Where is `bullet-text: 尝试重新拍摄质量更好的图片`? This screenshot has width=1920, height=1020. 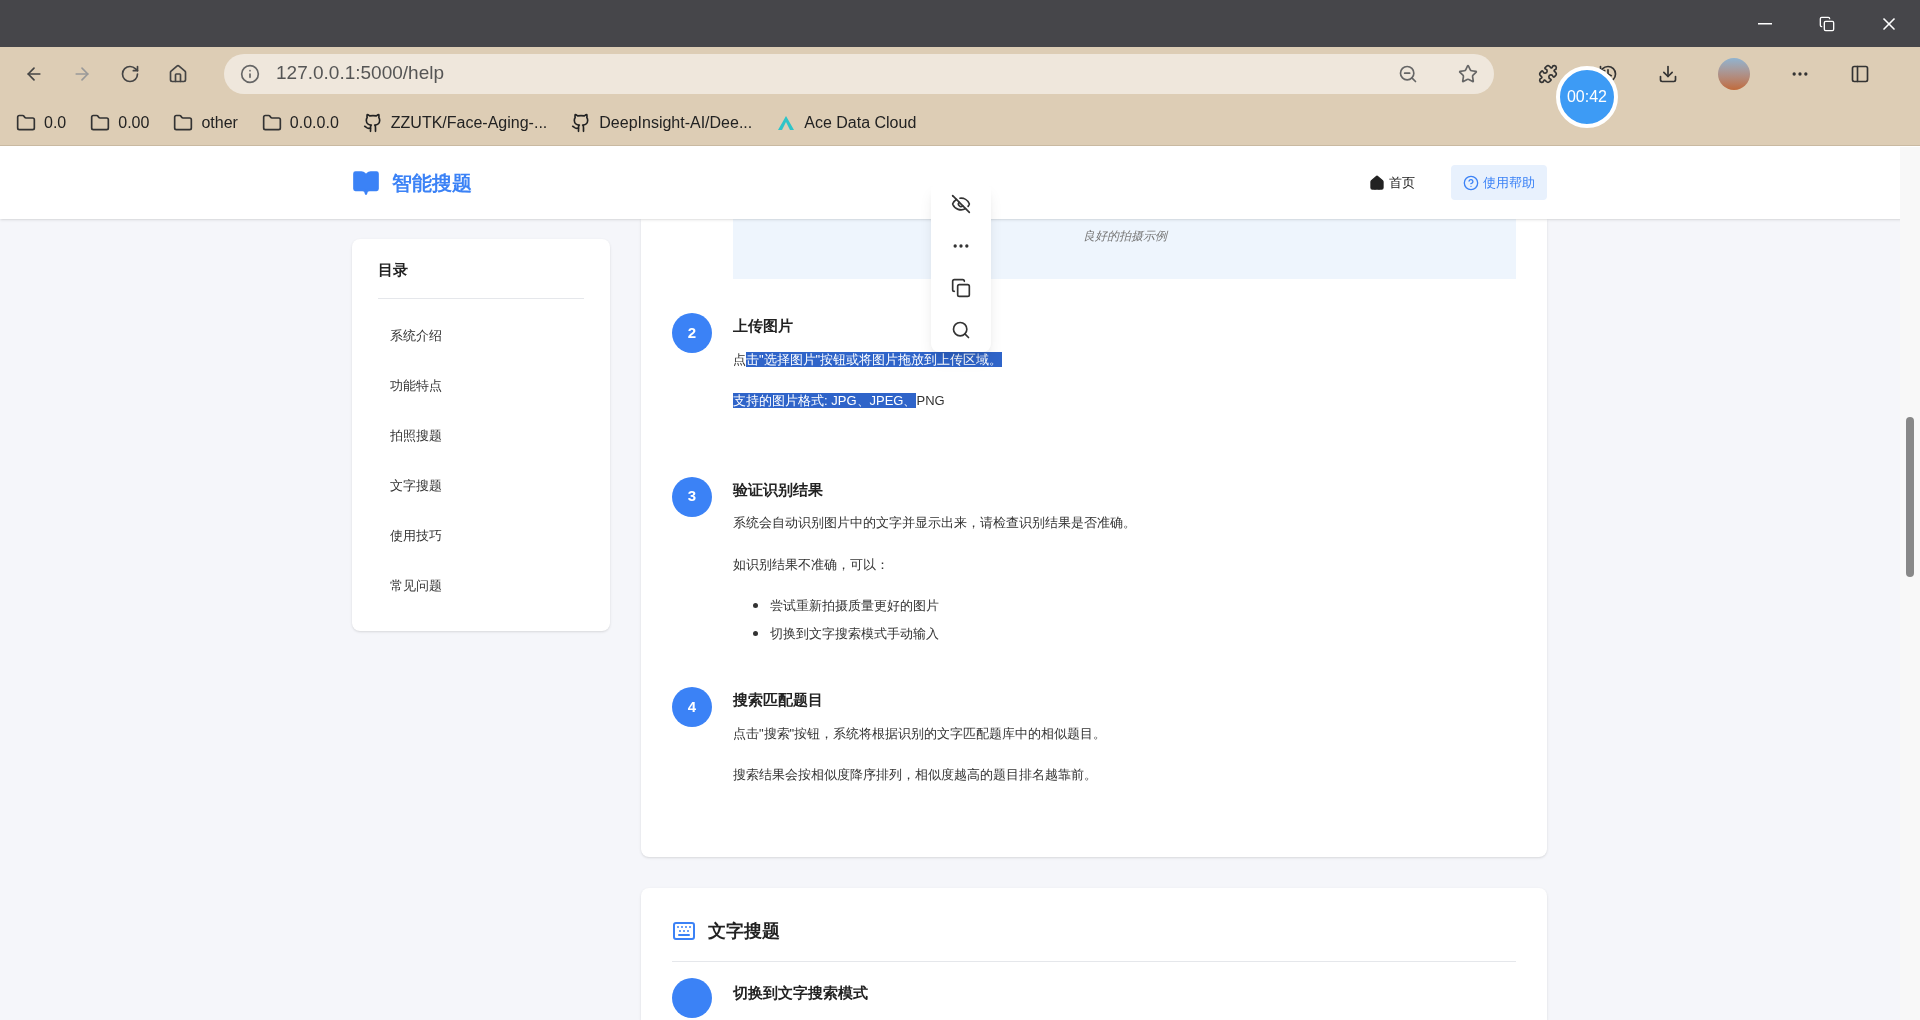 bullet-text: 尝试重新拍摄质量更好的图片 is located at coordinates (854, 606).